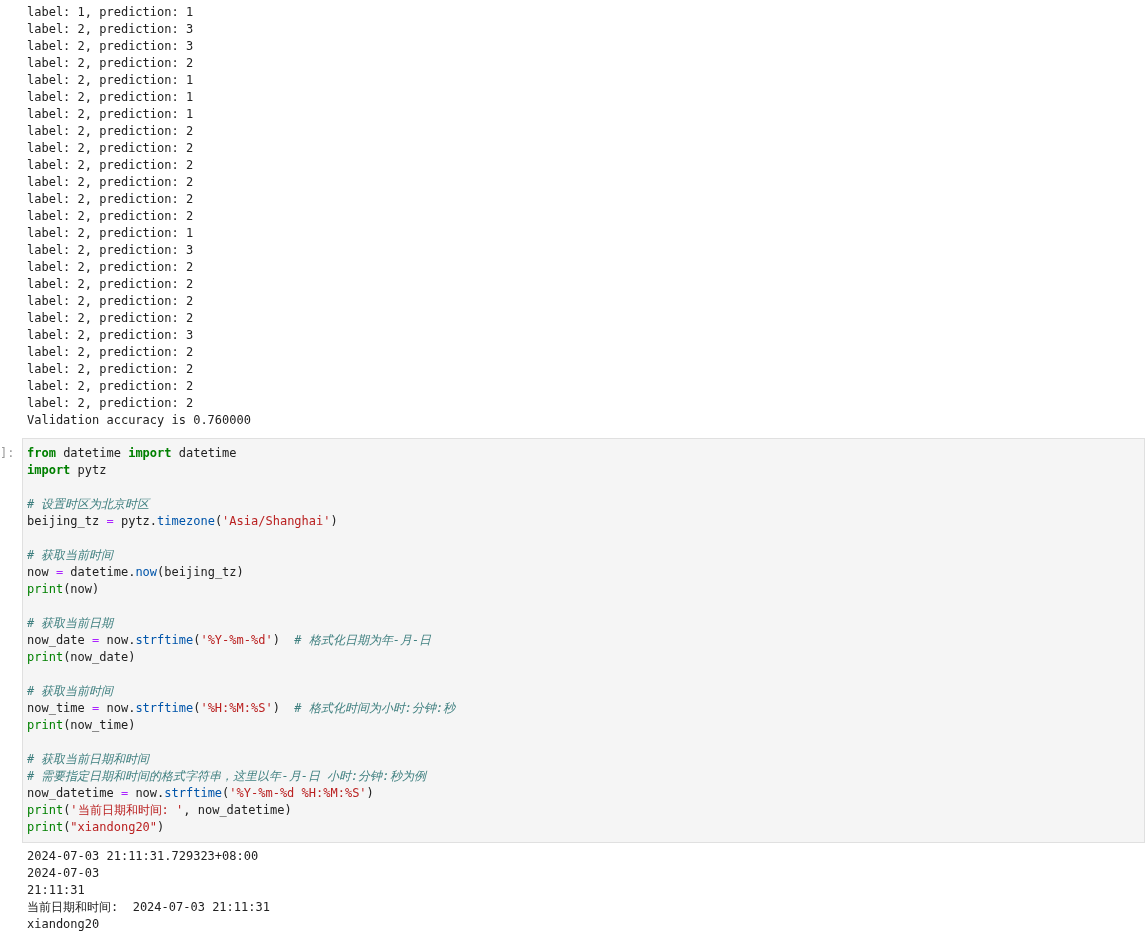  What do you see at coordinates (110, 12) in the screenshot?
I see `output-line: label: 1, prediction: 1` at bounding box center [110, 12].